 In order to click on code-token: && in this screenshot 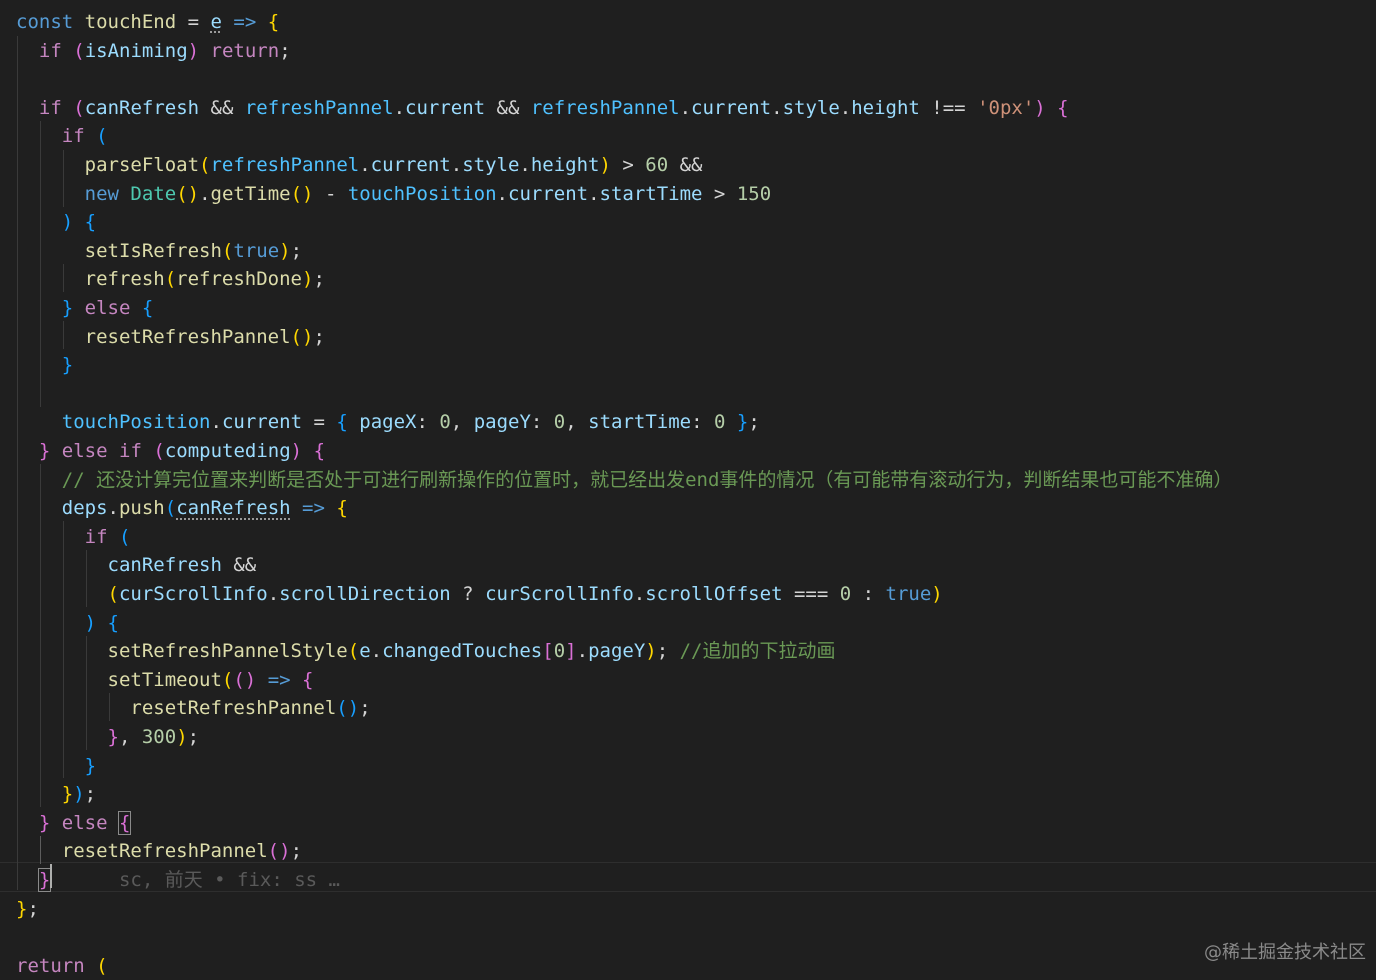, I will do `click(508, 107)`.